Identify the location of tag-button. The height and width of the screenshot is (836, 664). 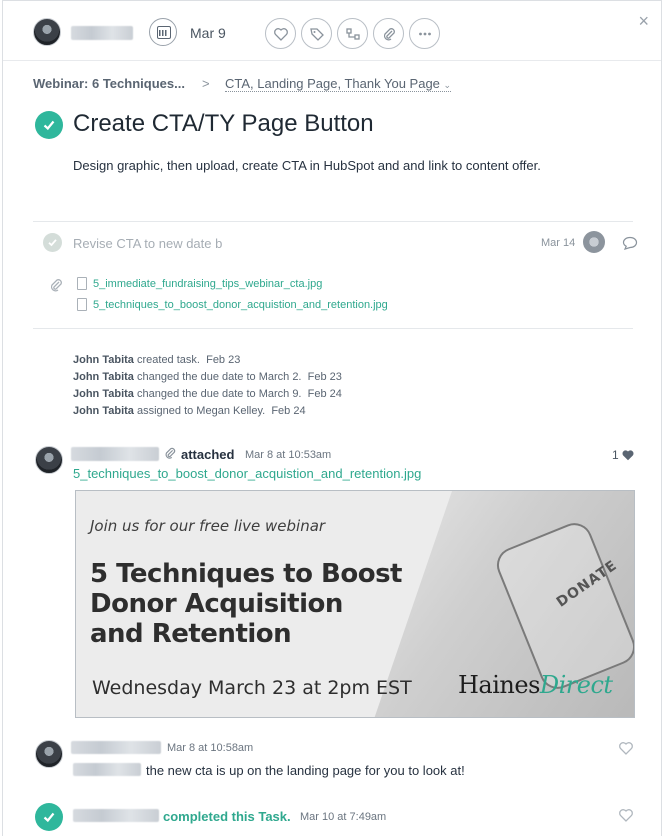
(316, 33).